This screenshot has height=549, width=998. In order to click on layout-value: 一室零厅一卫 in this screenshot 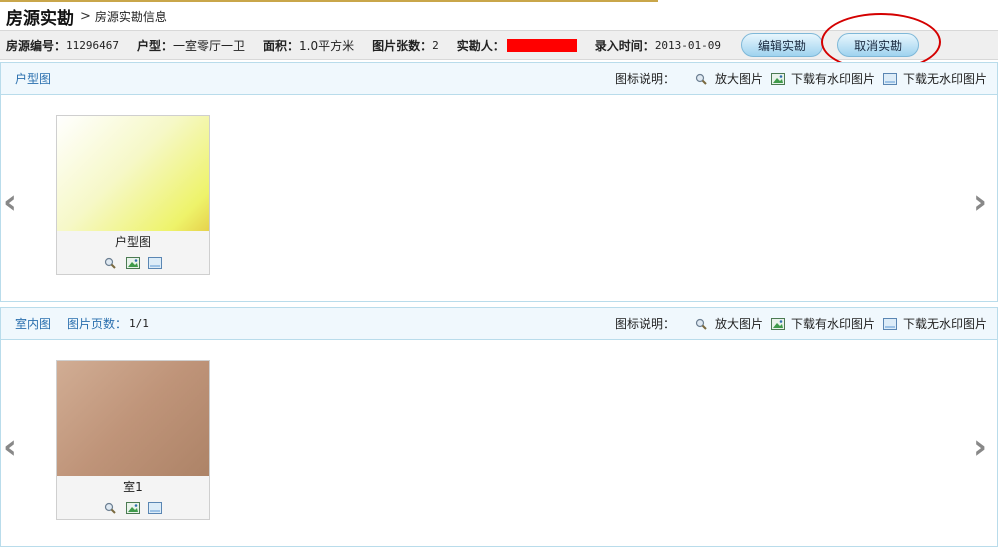, I will do `click(209, 45)`.